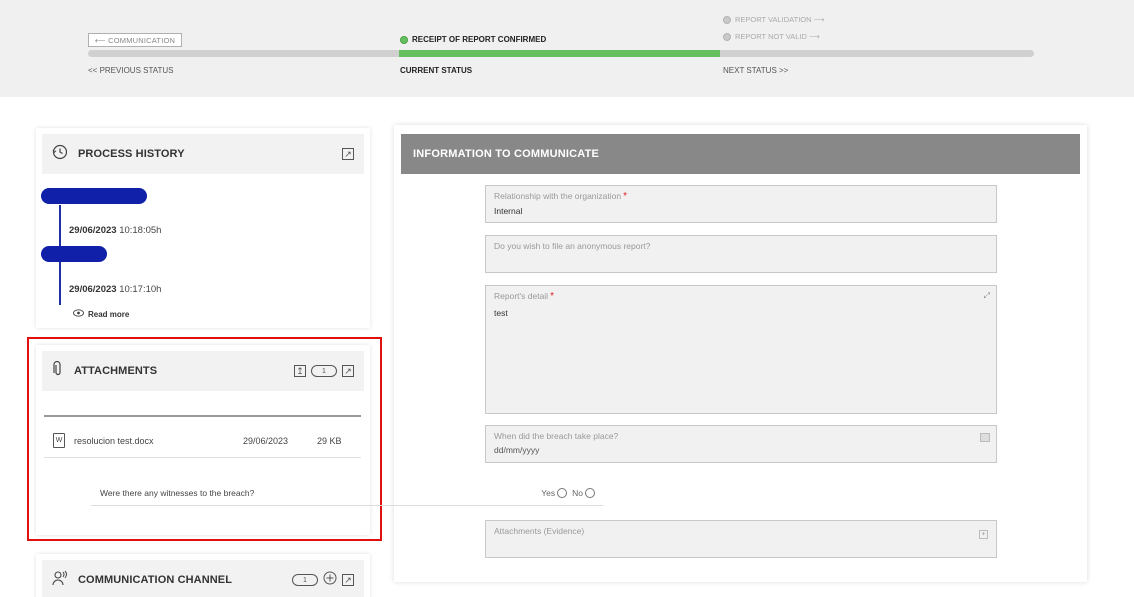  What do you see at coordinates (572, 246) in the screenshot?
I see `anonymous-report-label: Do you wish to file an anonymous report?` at bounding box center [572, 246].